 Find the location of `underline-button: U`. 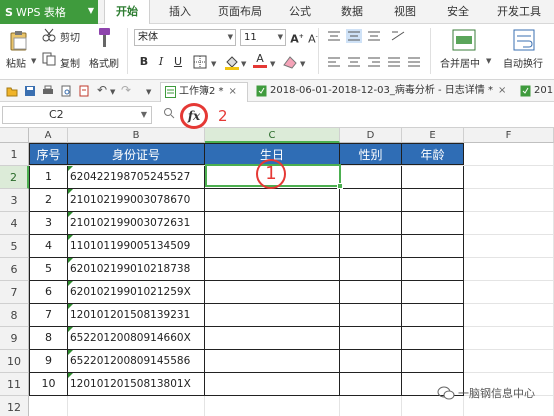

underline-button: U is located at coordinates (178, 62).